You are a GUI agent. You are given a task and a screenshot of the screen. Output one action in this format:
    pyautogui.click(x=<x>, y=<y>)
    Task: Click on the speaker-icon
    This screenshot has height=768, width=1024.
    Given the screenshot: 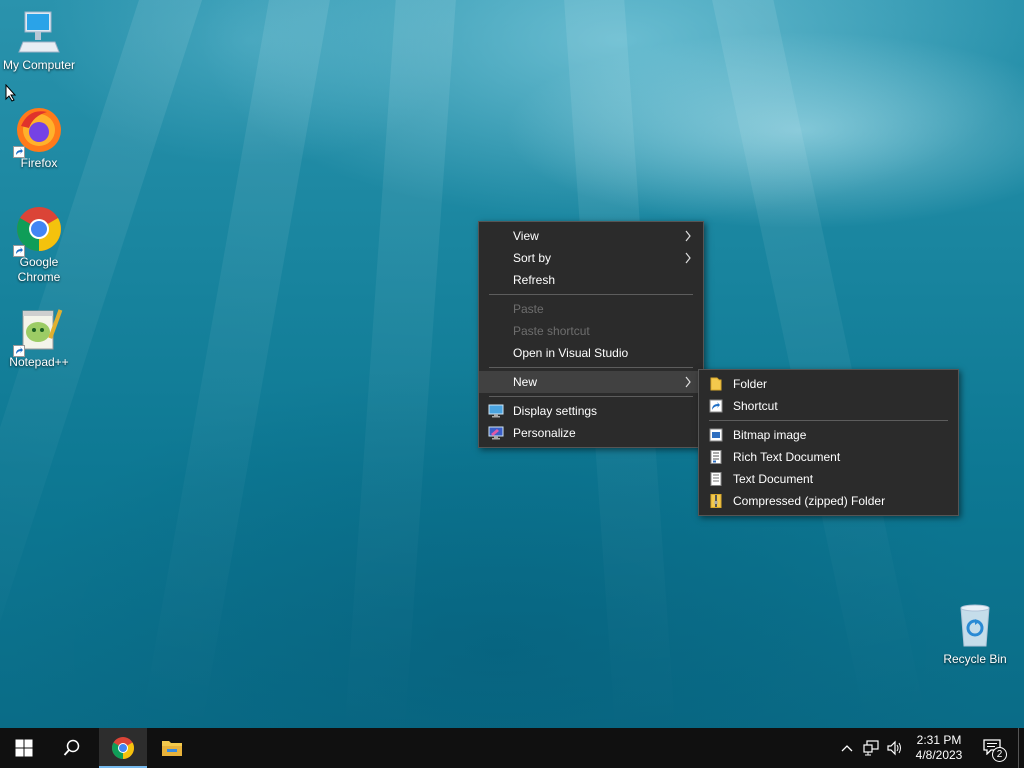 What is the action you would take?
    pyautogui.click(x=894, y=748)
    